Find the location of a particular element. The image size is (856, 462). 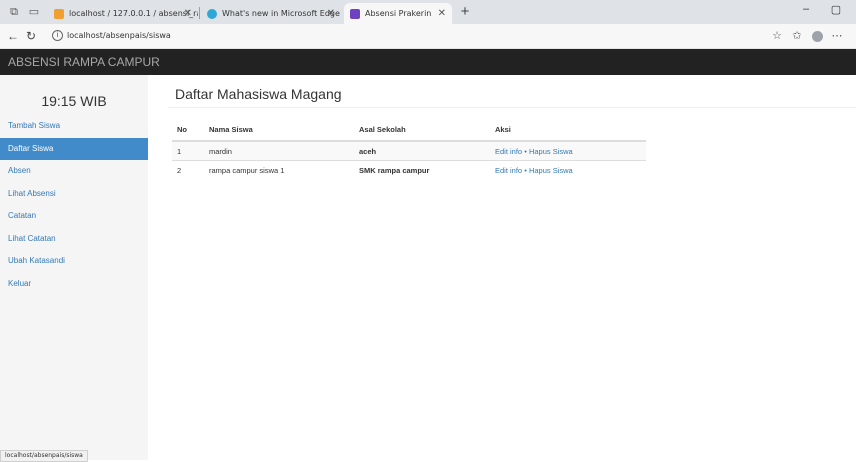

favorites-icon: ✩ is located at coordinates (797, 36).